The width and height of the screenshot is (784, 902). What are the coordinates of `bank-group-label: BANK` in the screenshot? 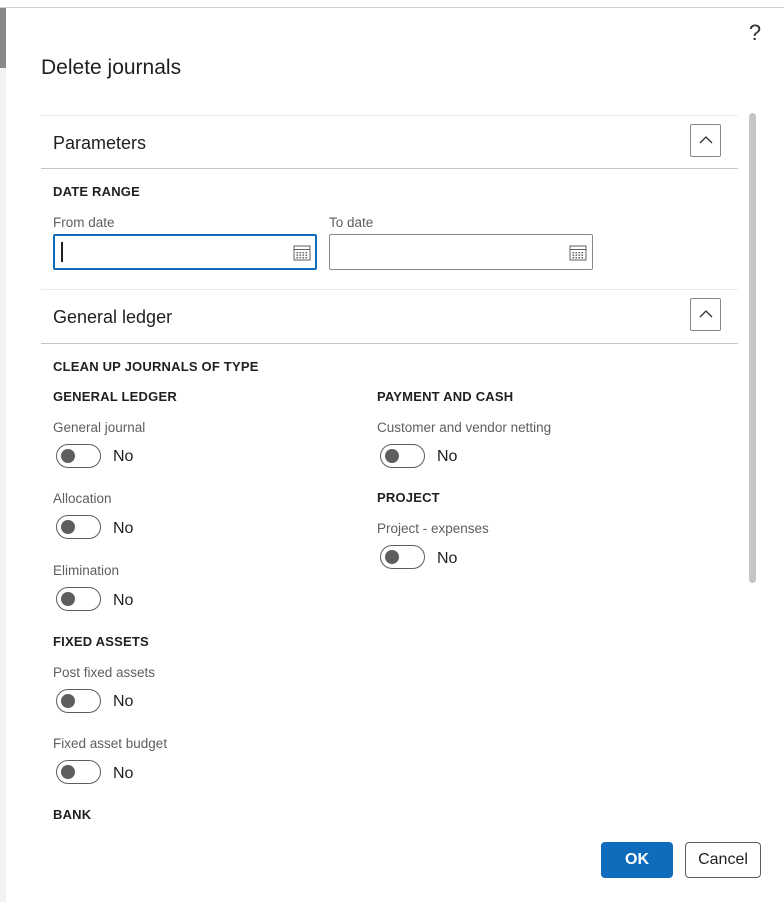 It's located at (72, 814).